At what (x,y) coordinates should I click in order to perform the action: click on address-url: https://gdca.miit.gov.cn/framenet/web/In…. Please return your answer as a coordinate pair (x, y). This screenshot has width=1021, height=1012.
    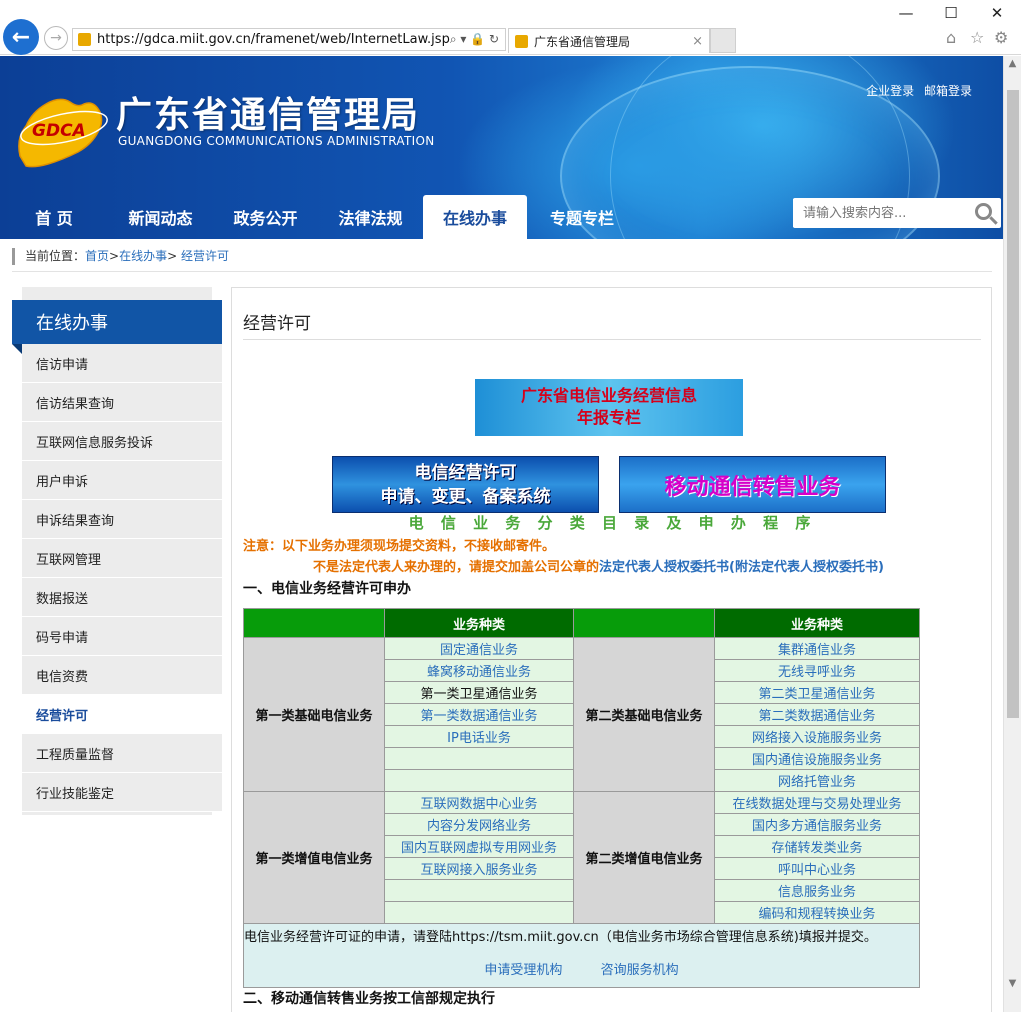
    Looking at the image, I should click on (273, 39).